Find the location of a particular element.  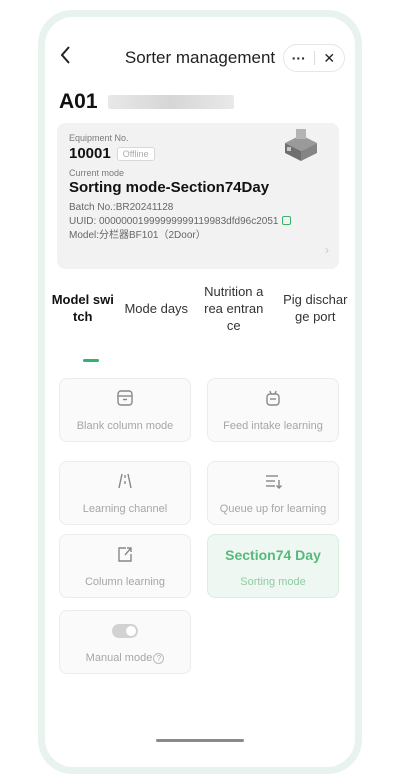

tile-label: Column learning is located at coordinates (125, 582).